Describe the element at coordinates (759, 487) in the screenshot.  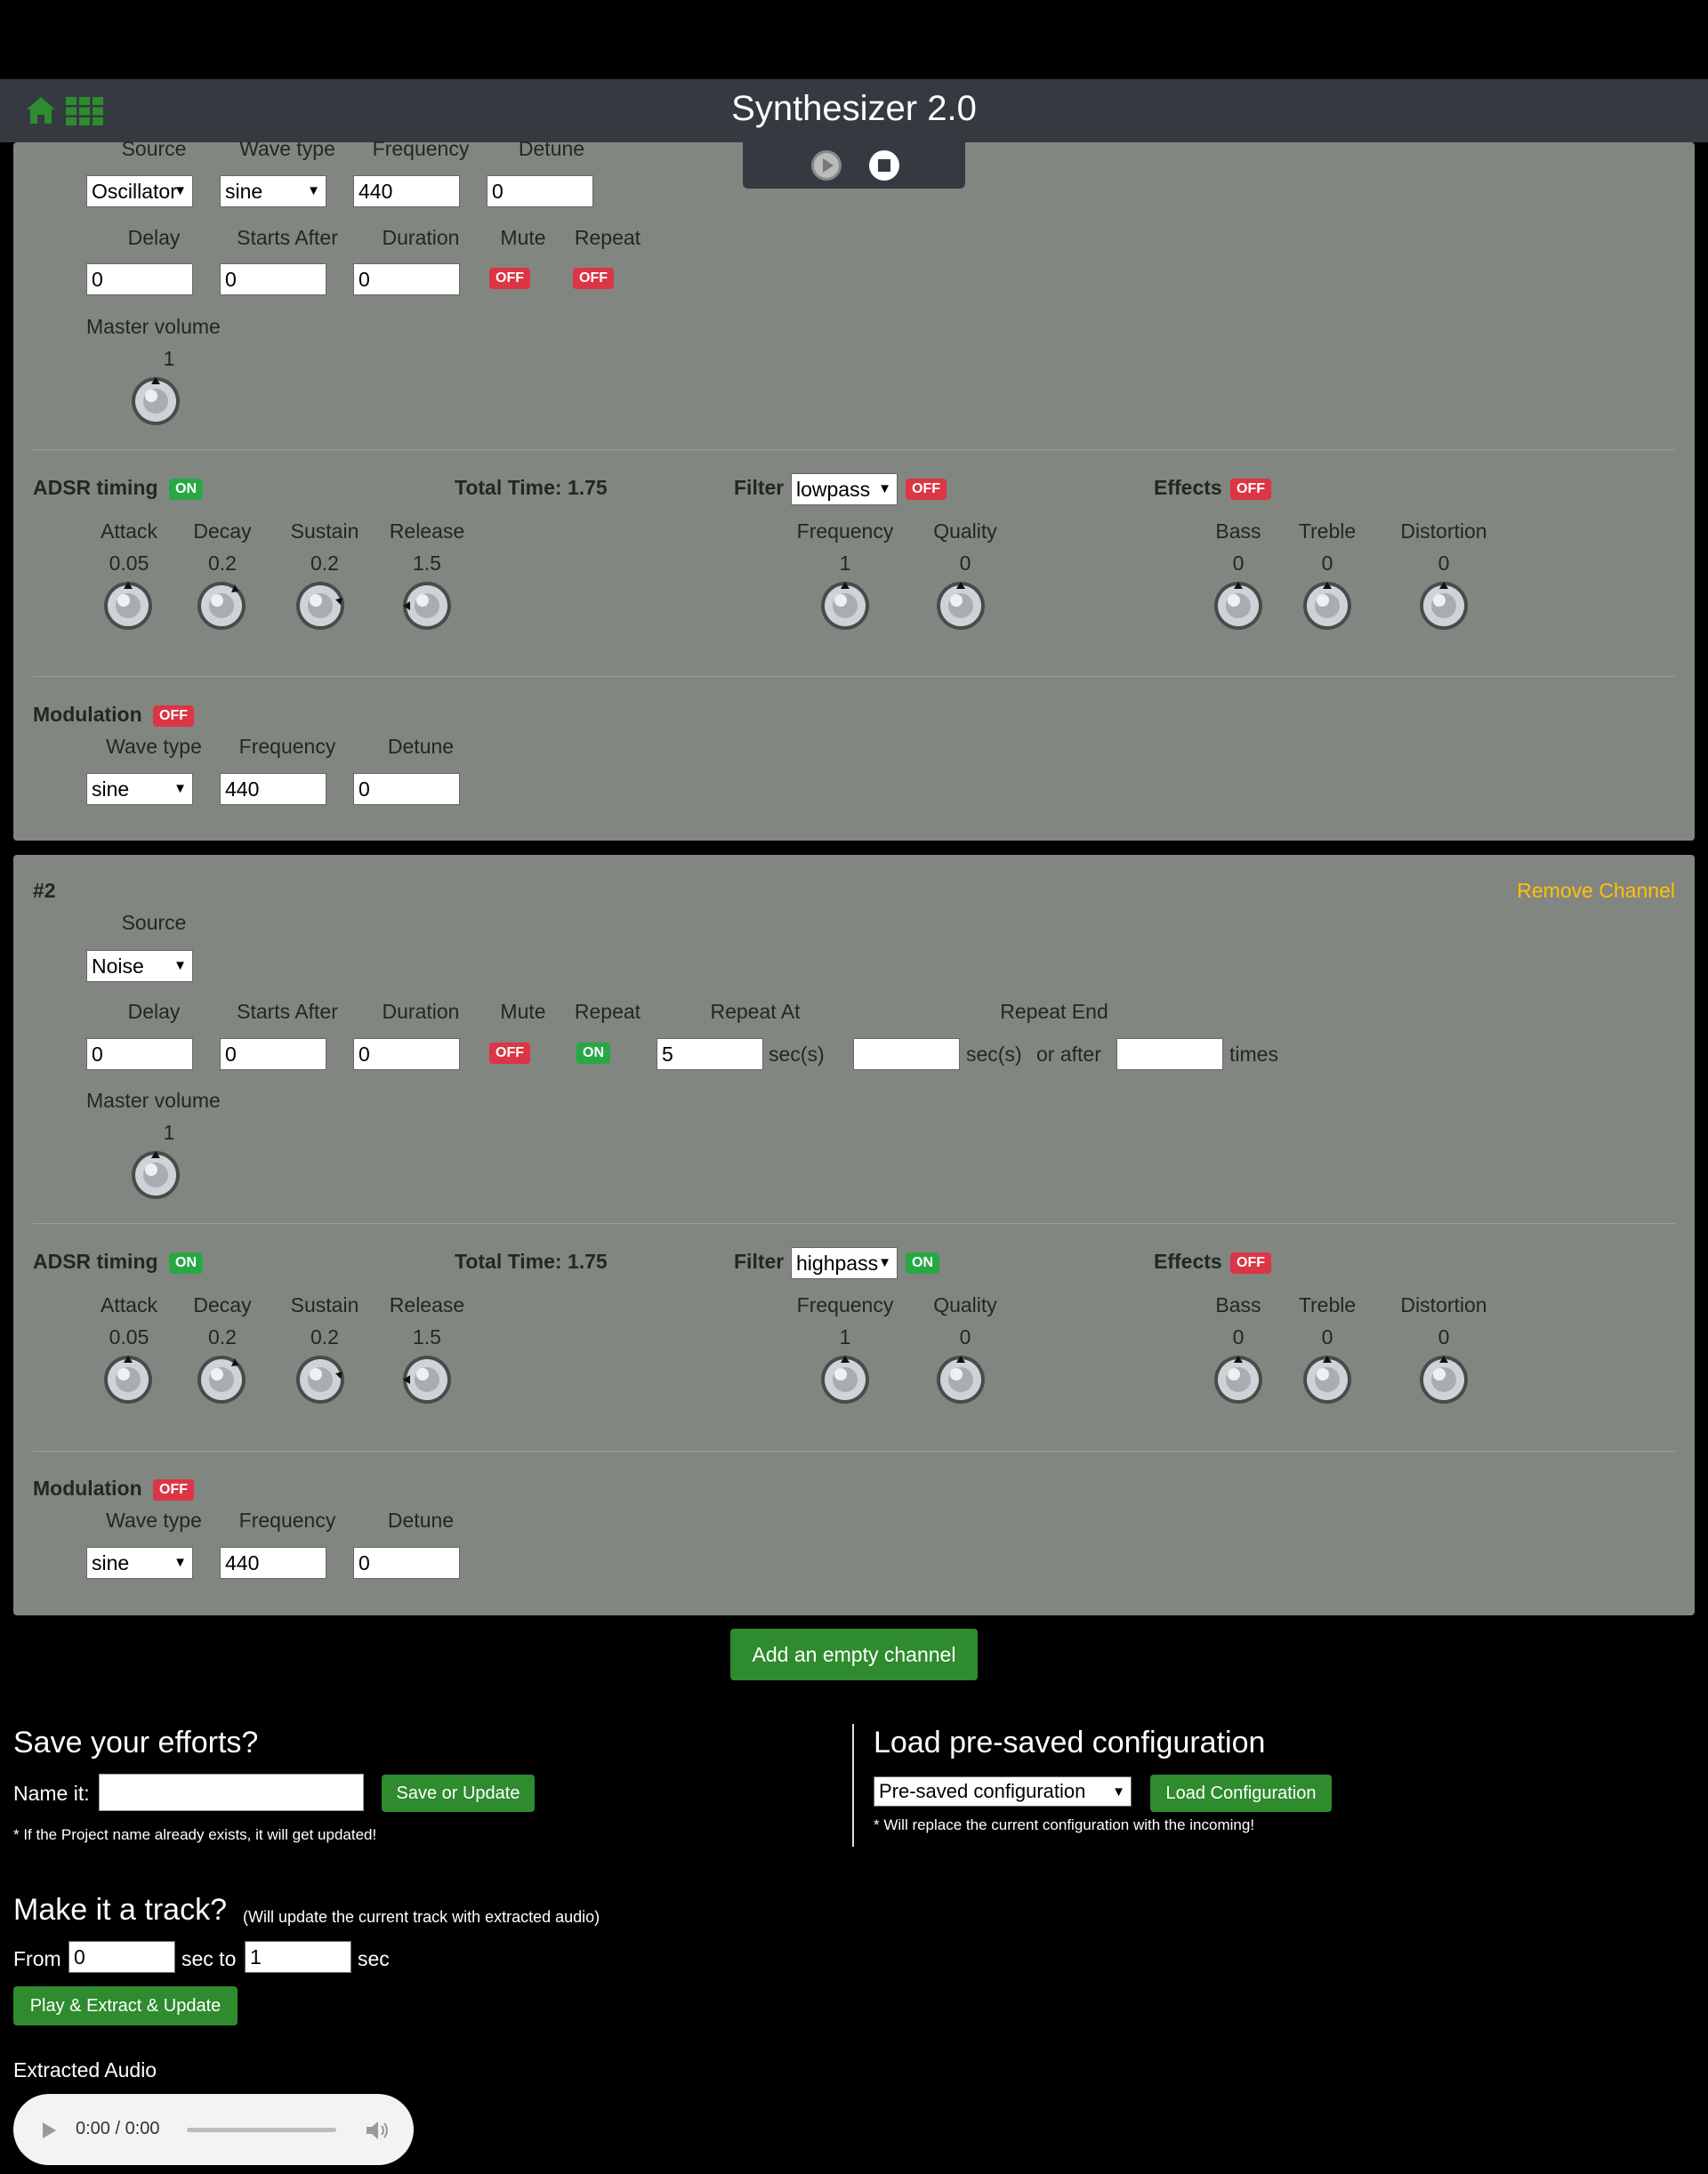
I see `filter-label: Filter` at that location.